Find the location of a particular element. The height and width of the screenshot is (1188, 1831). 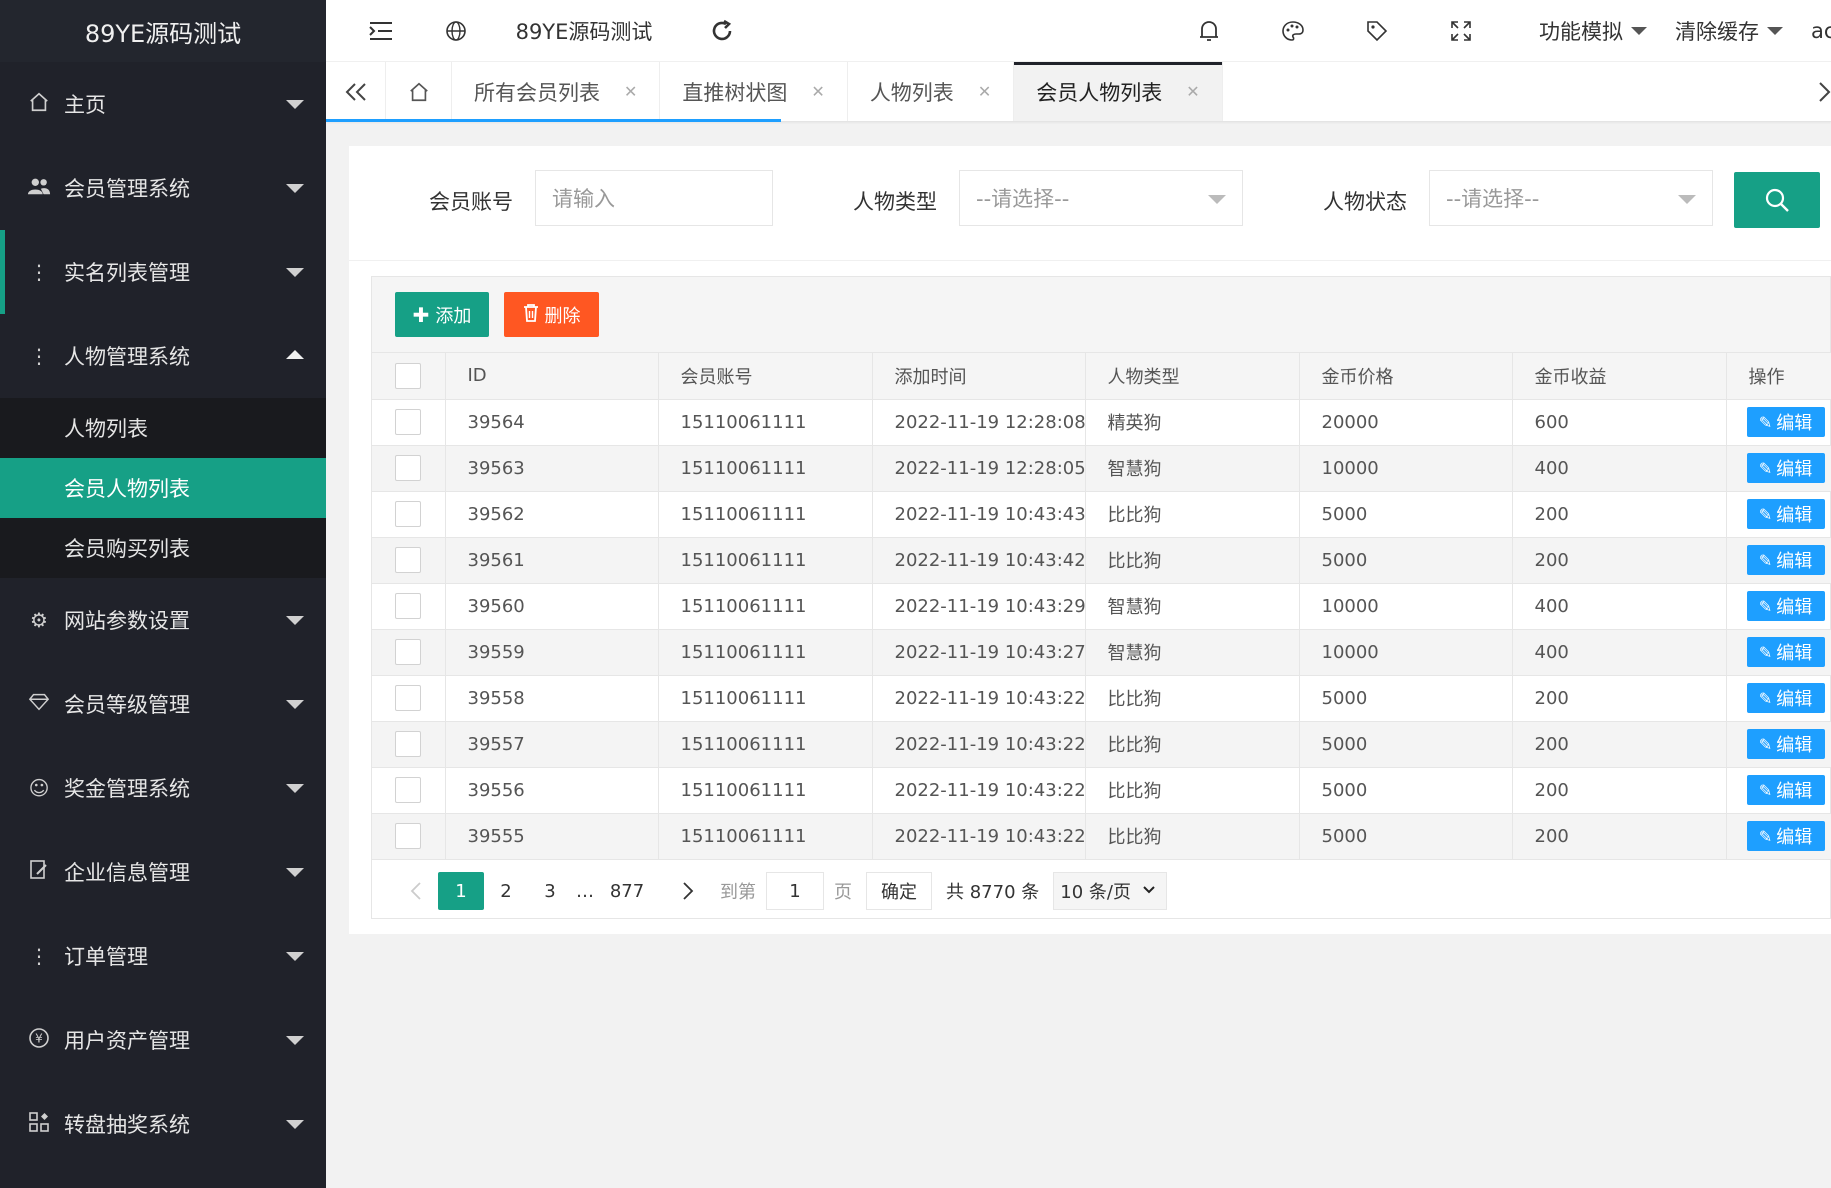

fullscreen-button is located at coordinates (1461, 31).